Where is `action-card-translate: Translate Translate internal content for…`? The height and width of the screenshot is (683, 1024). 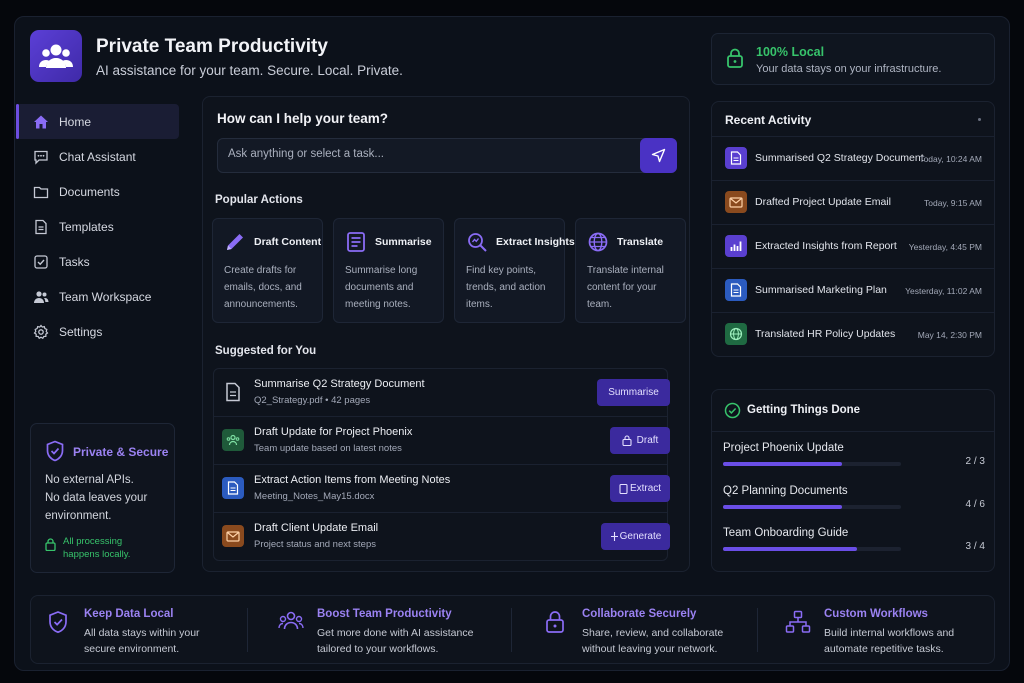
action-card-translate: Translate Translate internal content for… is located at coordinates (630, 270).